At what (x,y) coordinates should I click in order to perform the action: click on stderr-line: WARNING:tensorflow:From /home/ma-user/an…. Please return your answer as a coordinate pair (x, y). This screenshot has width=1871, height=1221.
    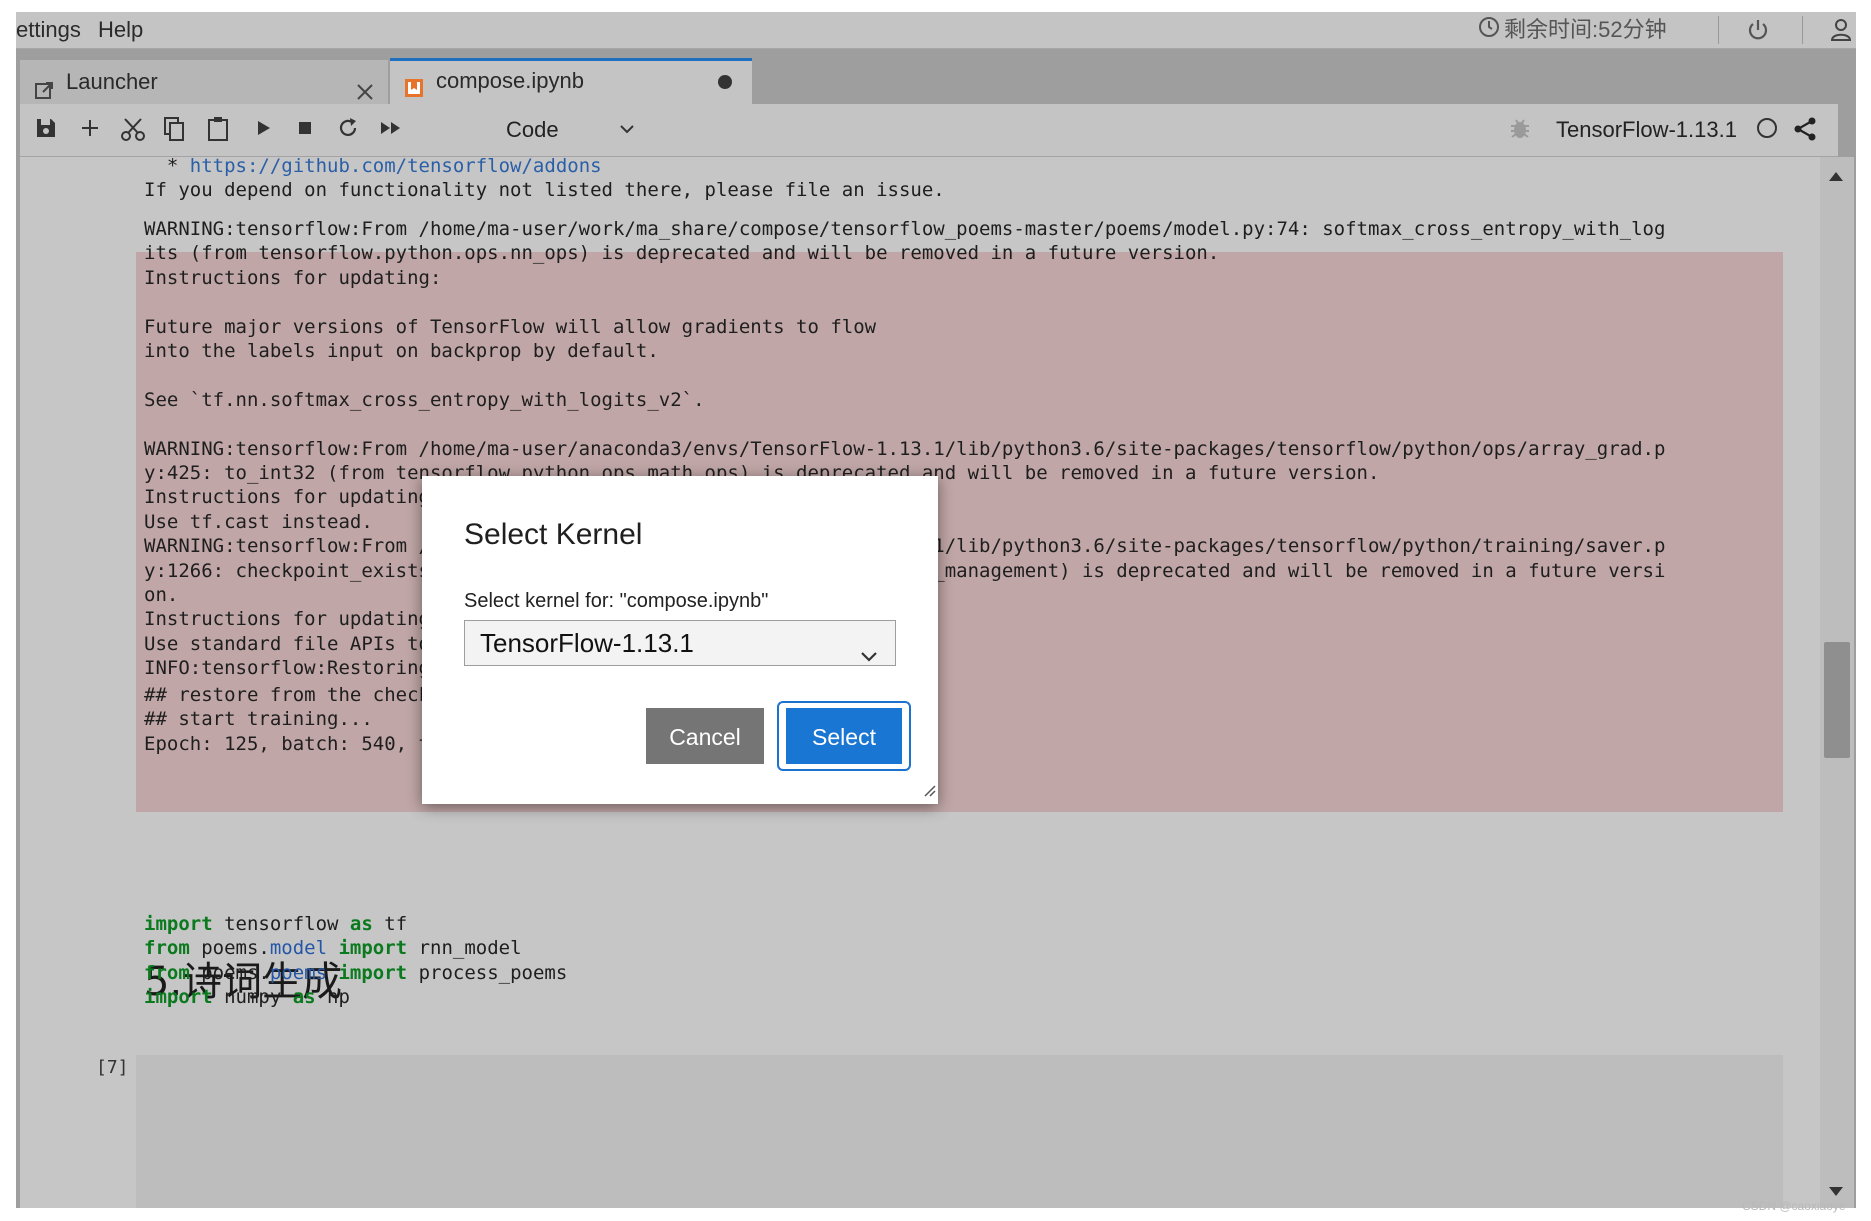
    Looking at the image, I should click on (905, 448).